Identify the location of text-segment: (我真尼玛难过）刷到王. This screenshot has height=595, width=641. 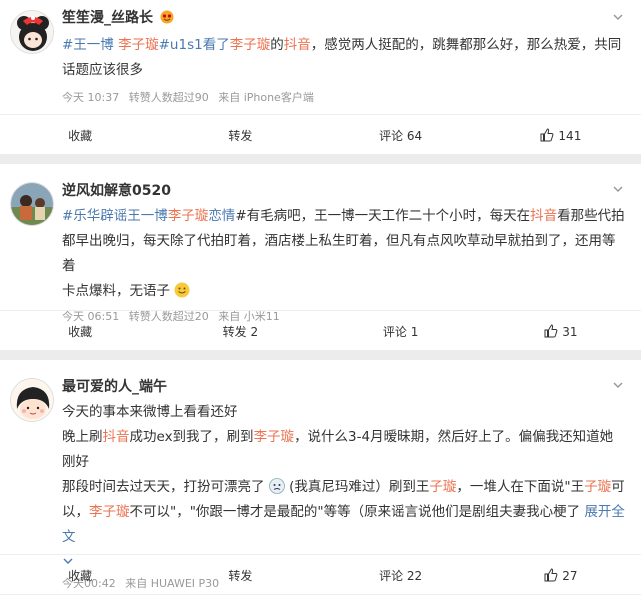
(359, 487).